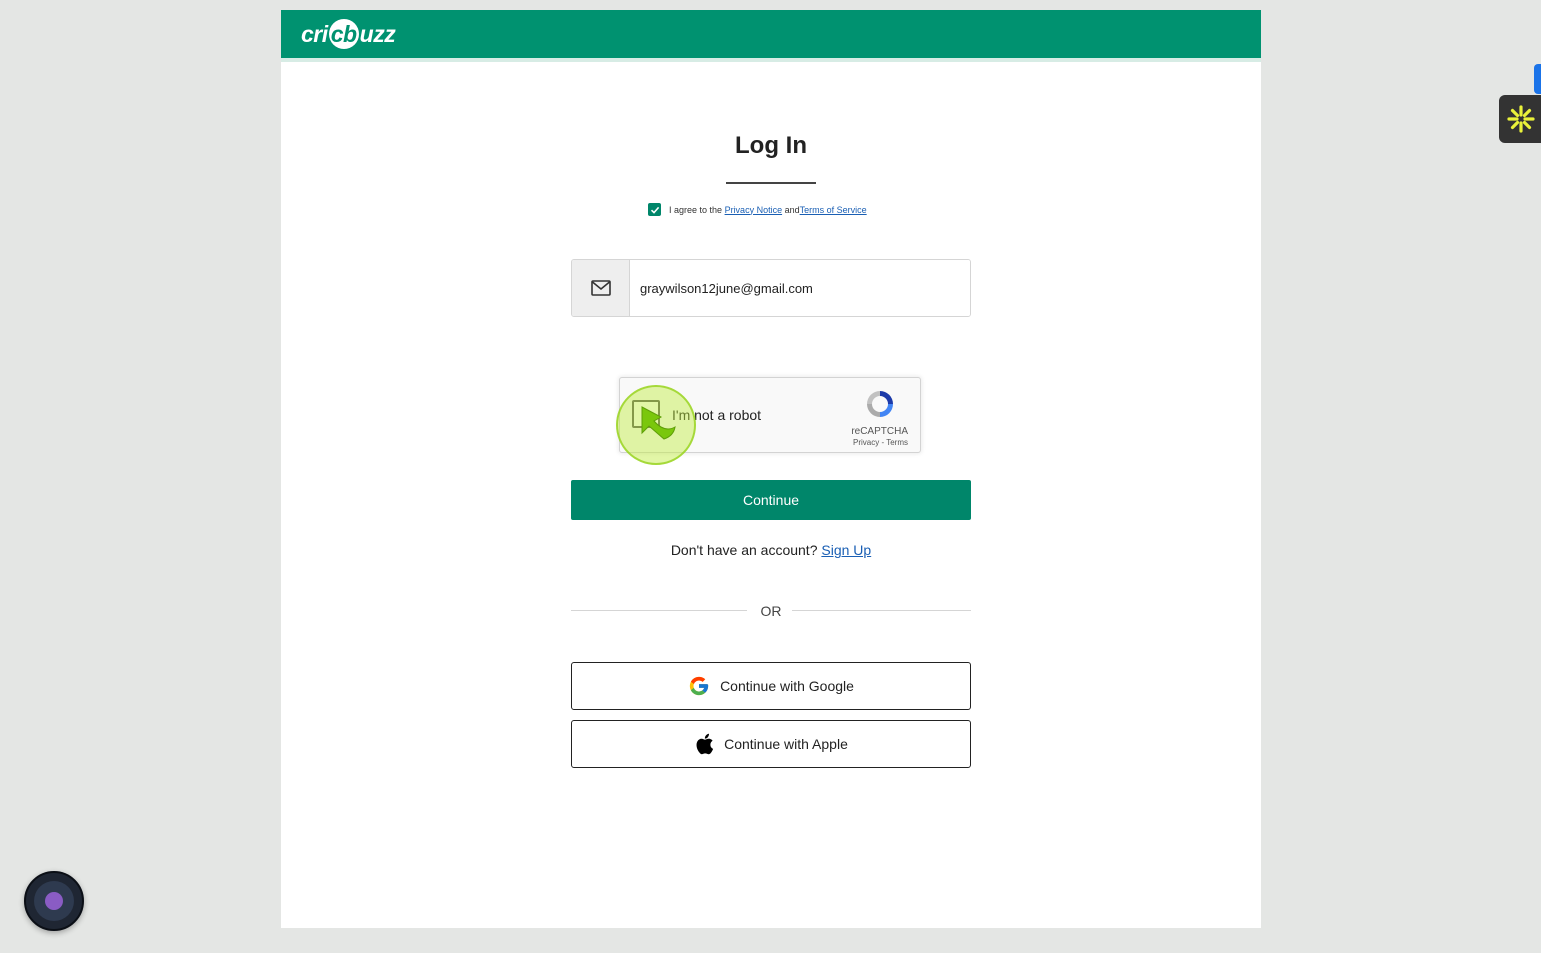  I want to click on apple-button-label: Continue with Apple, so click(786, 744).